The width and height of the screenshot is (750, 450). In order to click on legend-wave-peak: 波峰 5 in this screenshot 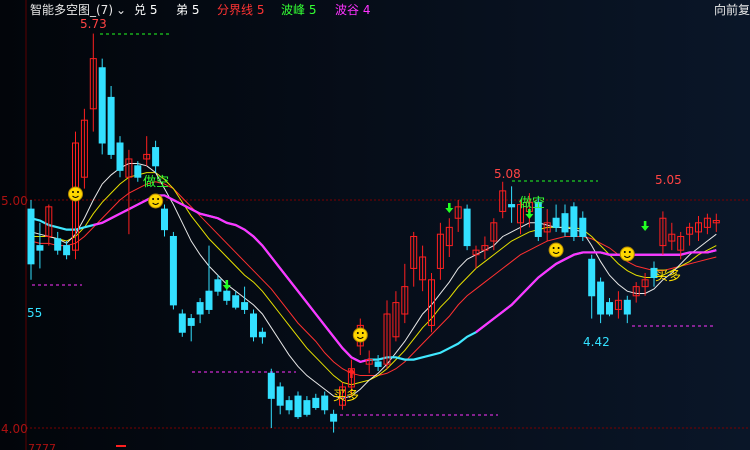, I will do `click(299, 10)`.